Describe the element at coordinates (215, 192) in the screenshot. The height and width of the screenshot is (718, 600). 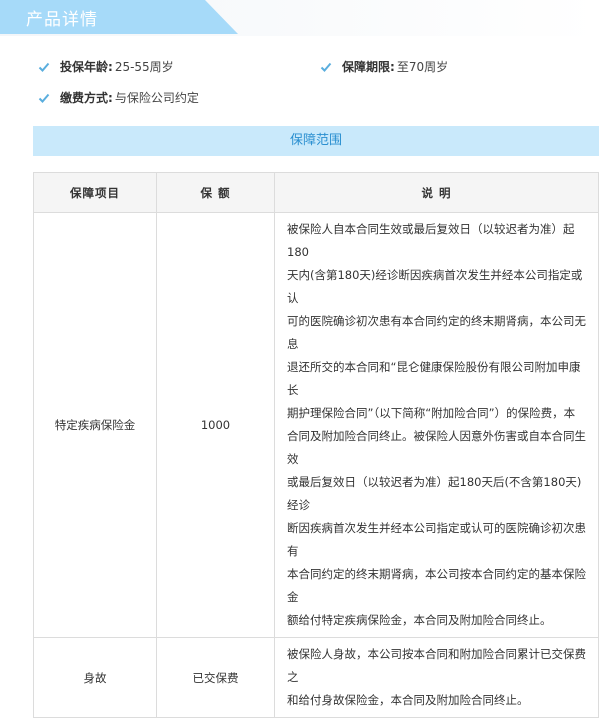
I see `column-header-amount: 保 额` at that location.